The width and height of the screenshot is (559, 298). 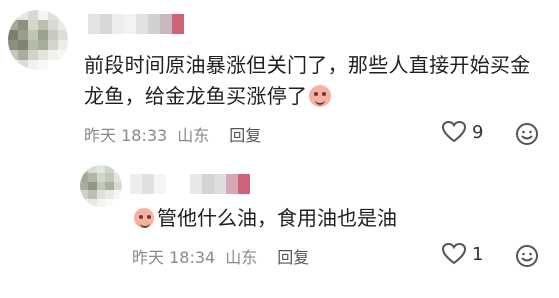 I want to click on reply-button: 回复, so click(x=245, y=134).